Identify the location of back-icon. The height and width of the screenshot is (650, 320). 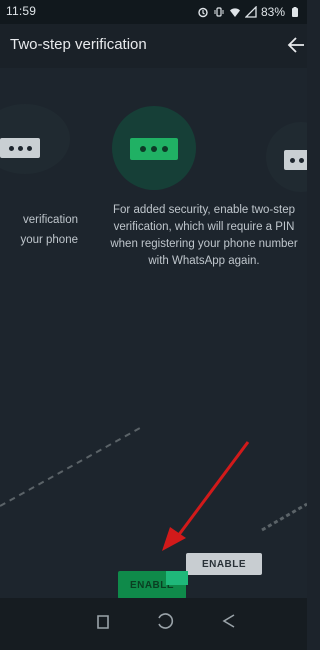
(229, 621).